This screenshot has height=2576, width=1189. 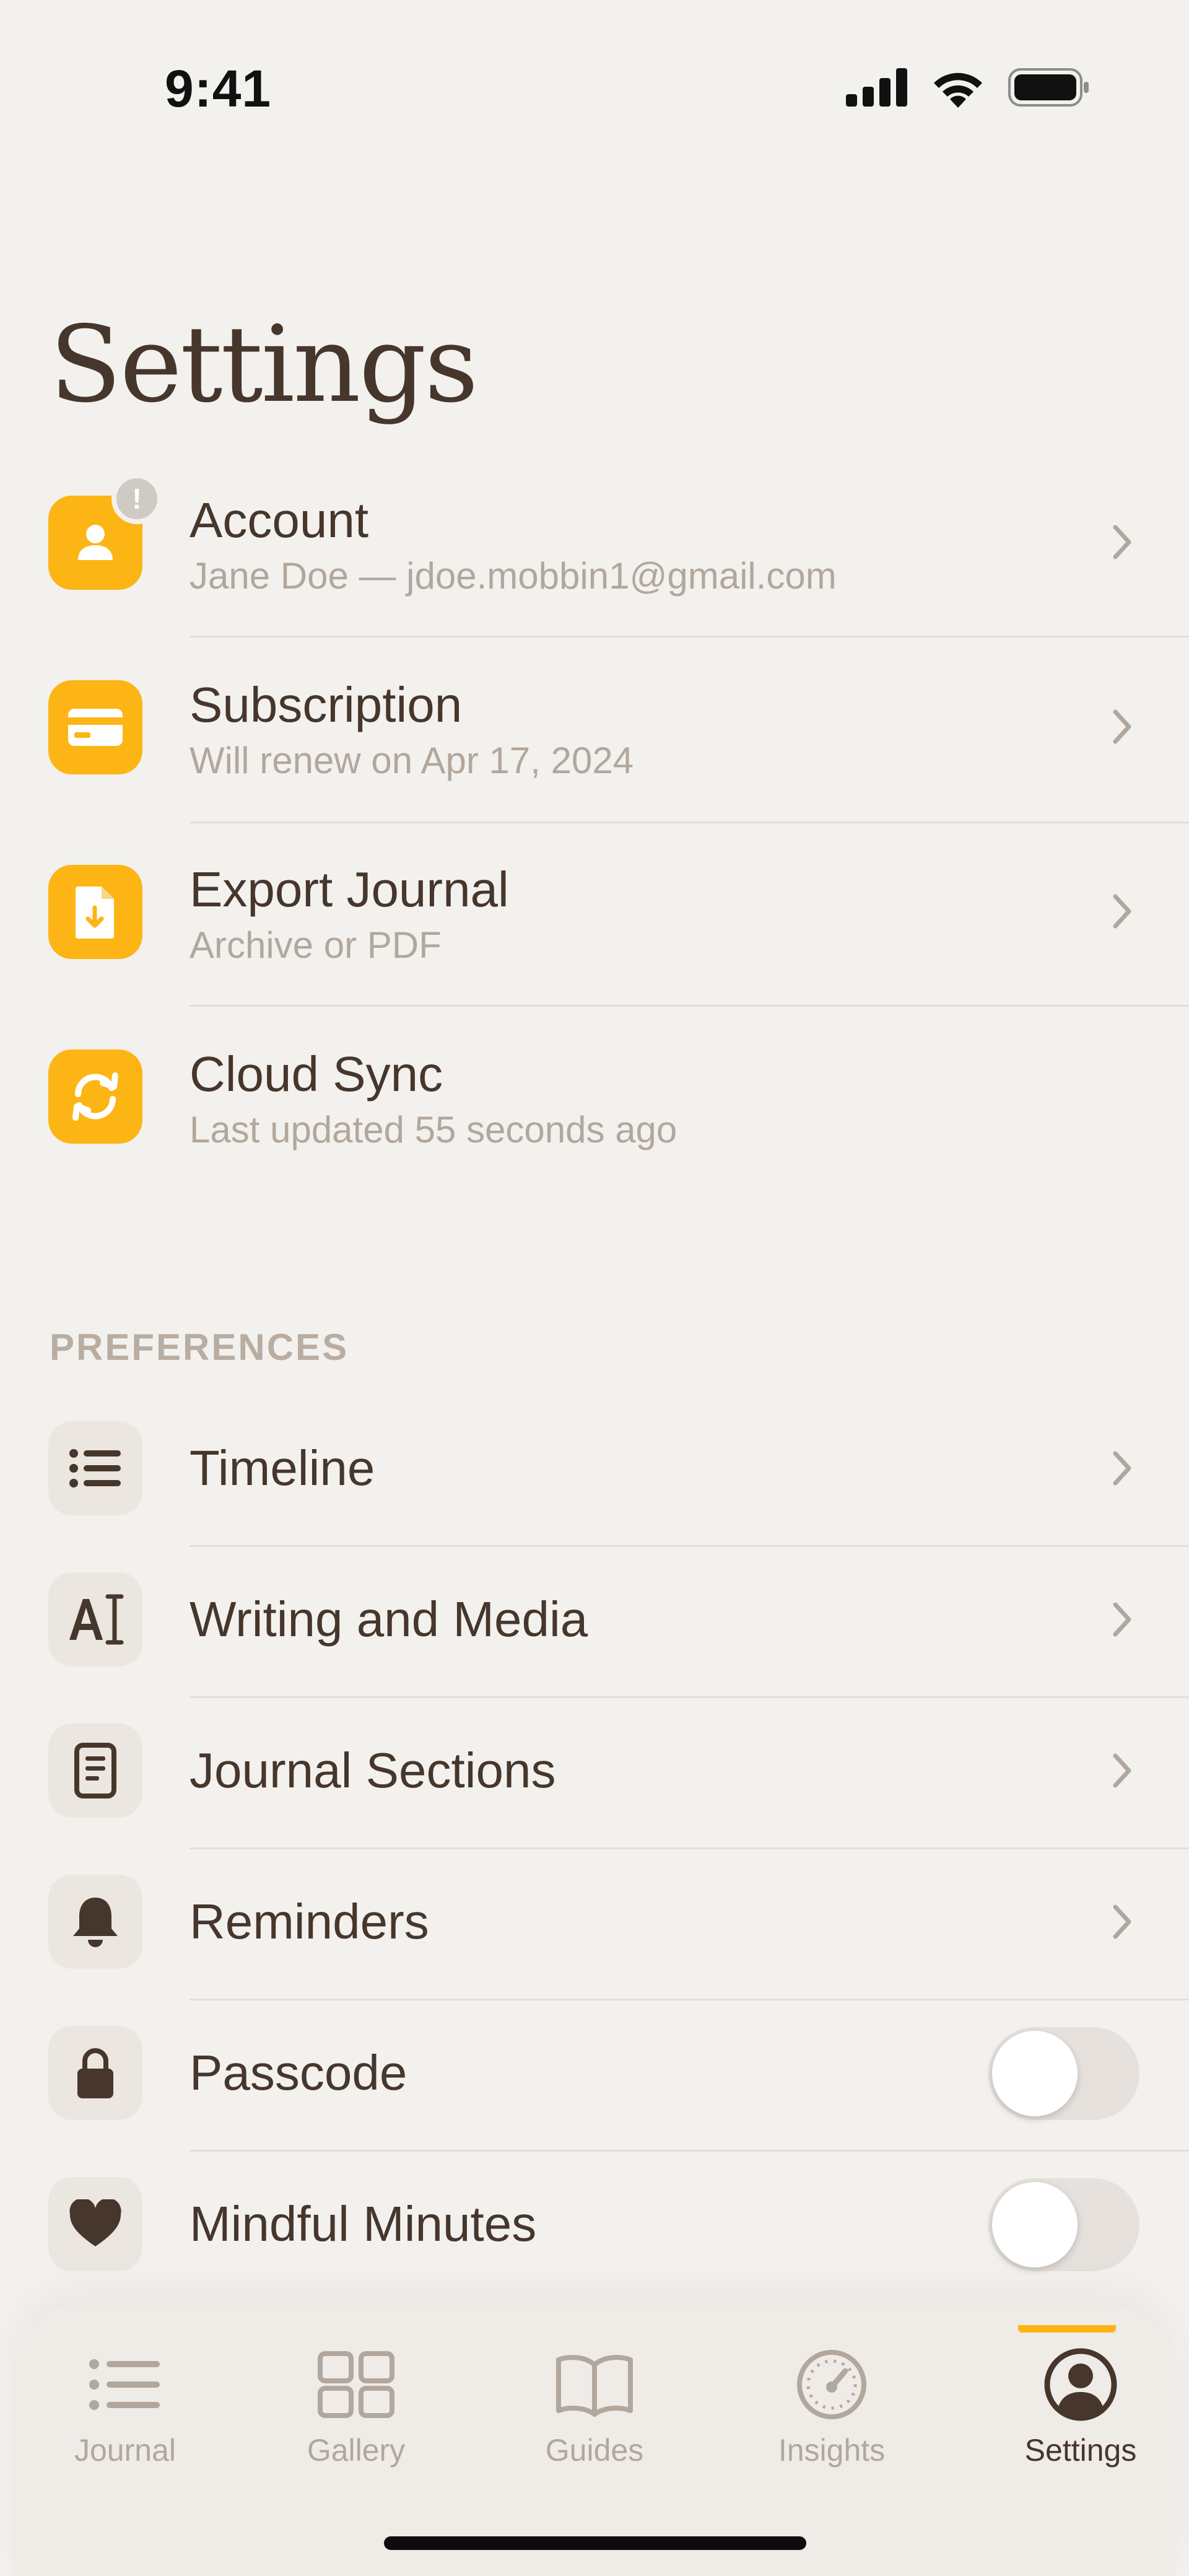 What do you see at coordinates (95, 912) in the screenshot?
I see `document-download-icon` at bounding box center [95, 912].